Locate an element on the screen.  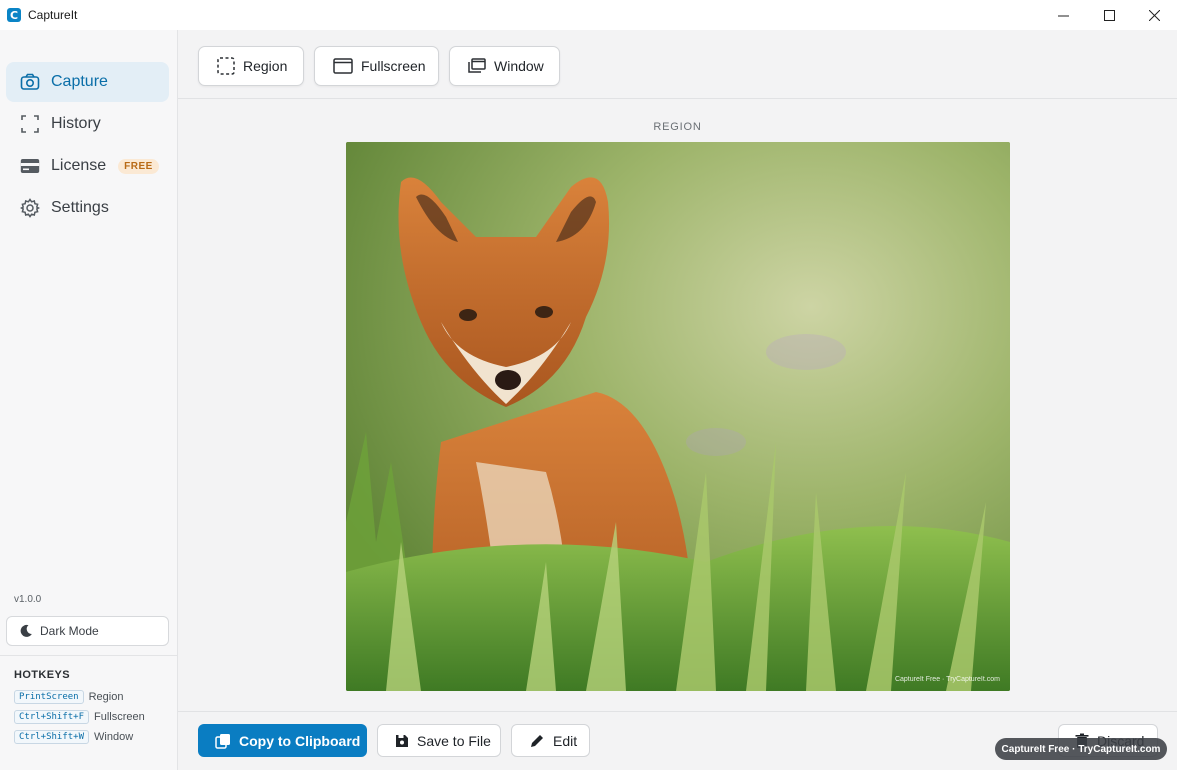
preview-watermark: CaptureIt Free · TryCaptureIt.com is located at coordinates (947, 679).